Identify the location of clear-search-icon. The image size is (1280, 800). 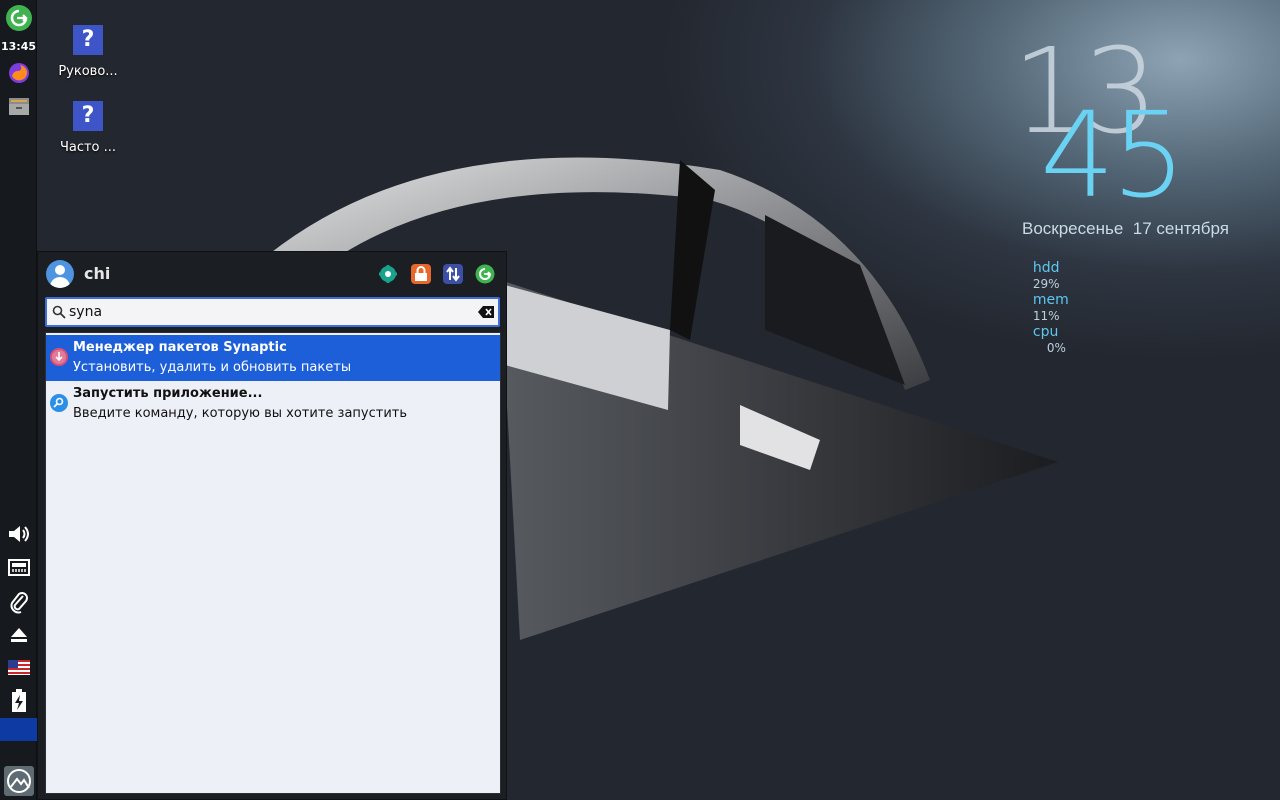
(486, 312).